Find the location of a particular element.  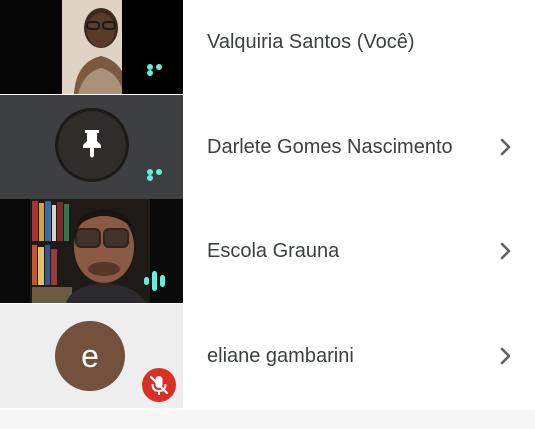

mic-off-icon is located at coordinates (159, 385).